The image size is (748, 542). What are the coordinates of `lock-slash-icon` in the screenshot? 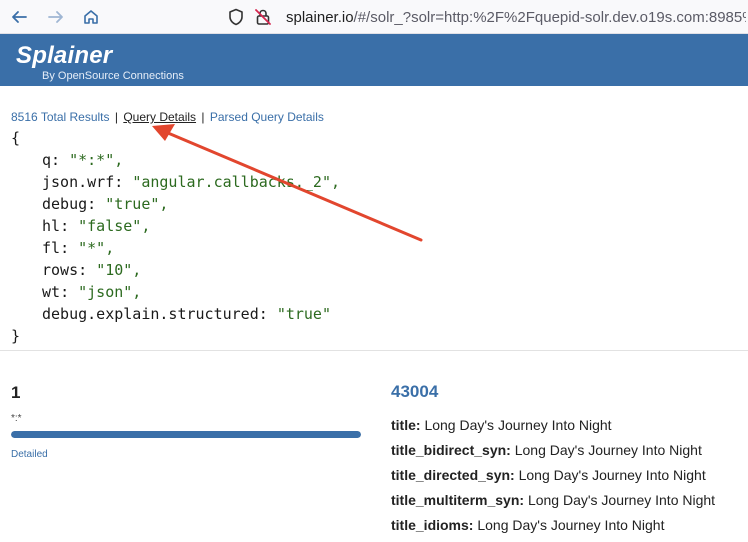 It's located at (263, 17).